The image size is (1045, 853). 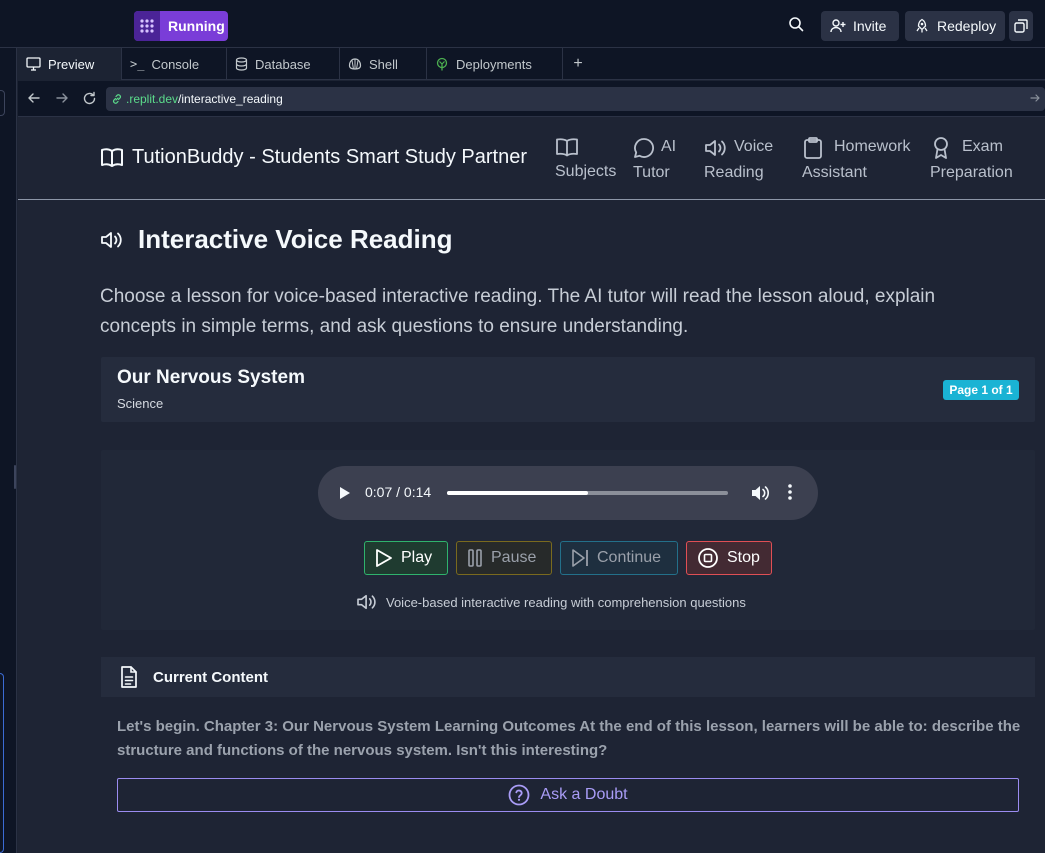 What do you see at coordinates (981, 390) in the screenshot?
I see `page-badge: Page 1 of 1` at bounding box center [981, 390].